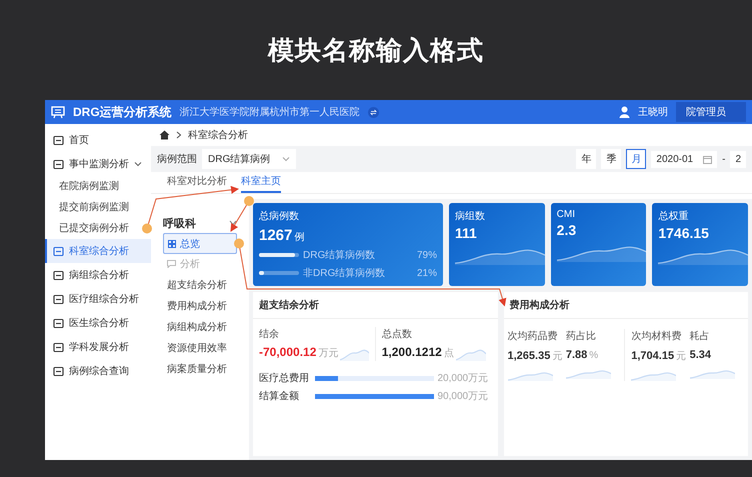 This screenshot has width=752, height=477. What do you see at coordinates (200, 305) in the screenshot?
I see `nav-item: 费用构成分析` at bounding box center [200, 305].